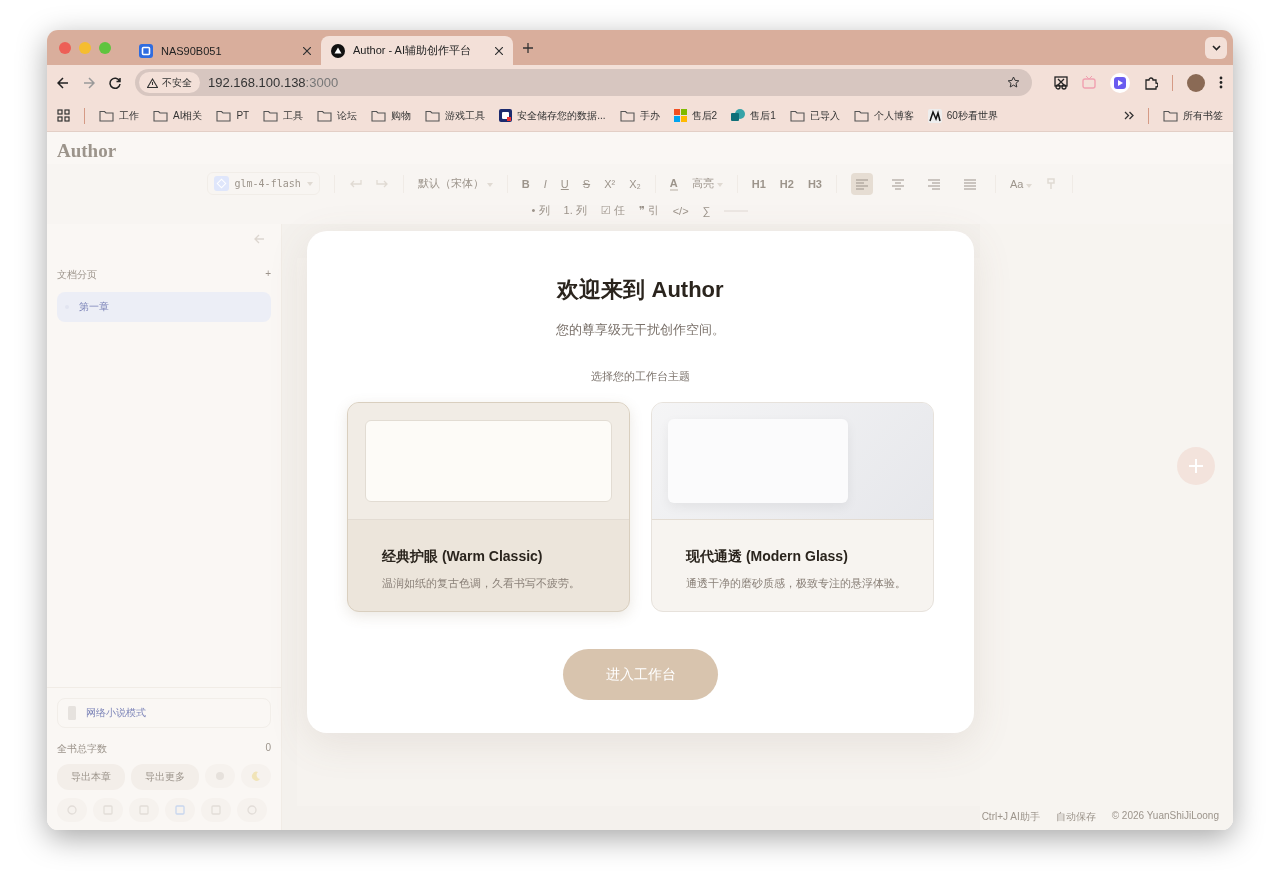  Describe the element at coordinates (146, 50) in the screenshot. I see `app-logo-icon` at that location.